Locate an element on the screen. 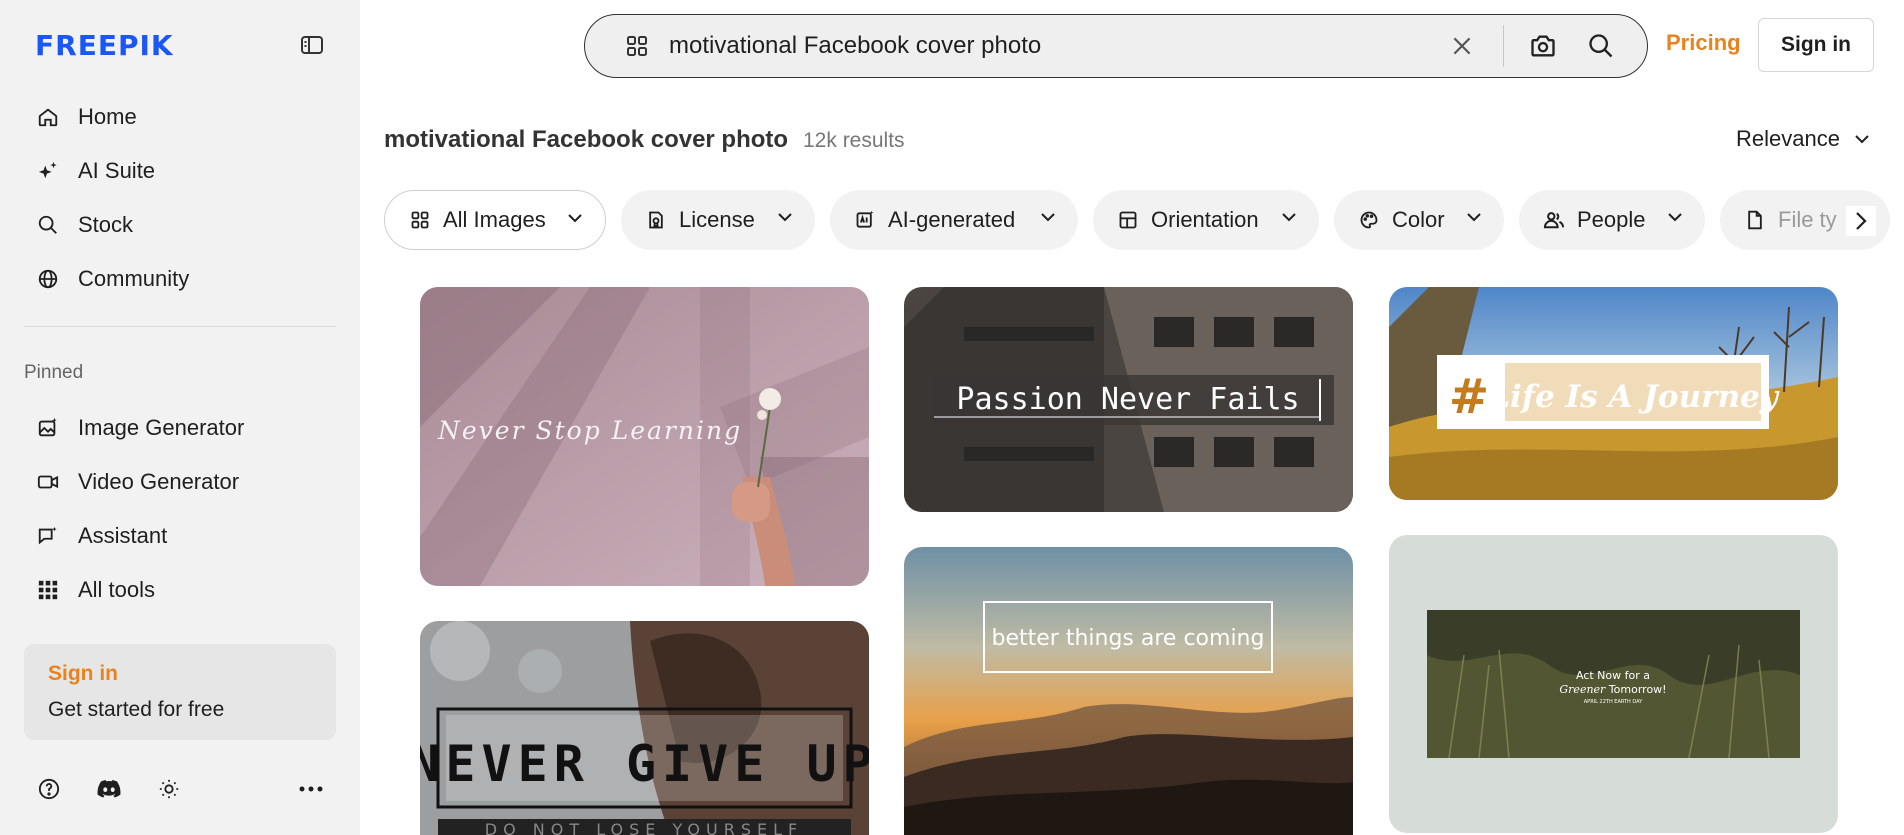 This screenshot has height=835, width=1904. filters-scroll-right-button is located at coordinates (1861, 221).